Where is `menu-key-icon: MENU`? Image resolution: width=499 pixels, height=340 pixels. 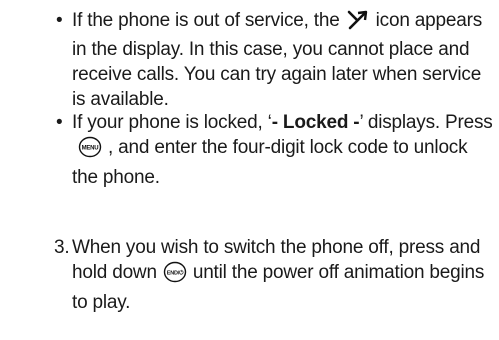 menu-key-icon: MENU is located at coordinates (90, 150).